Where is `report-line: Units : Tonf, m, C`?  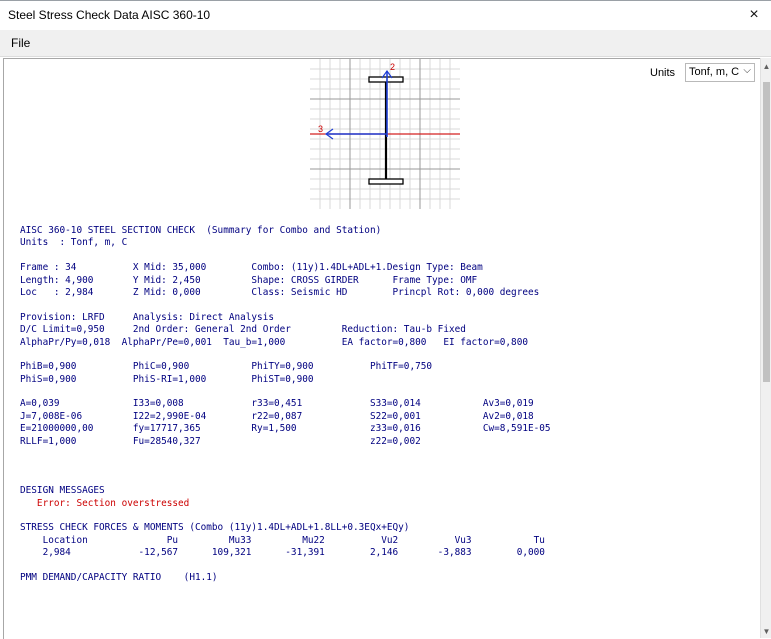 report-line: Units : Tonf, m, C is located at coordinates (74, 243).